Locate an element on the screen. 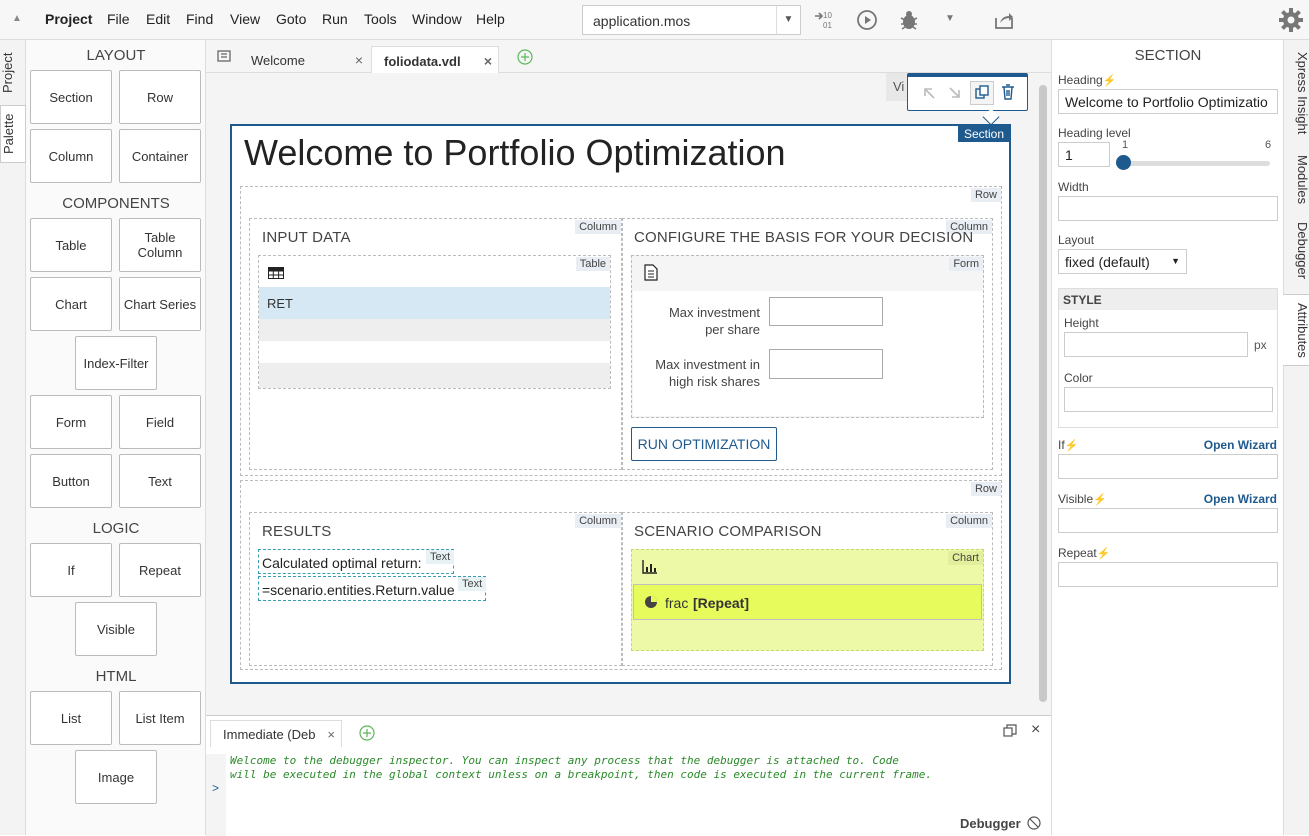 Image resolution: width=1309 pixels, height=836 pixels. chart-series-repeat: frac [Repeat] is located at coordinates (807, 602).